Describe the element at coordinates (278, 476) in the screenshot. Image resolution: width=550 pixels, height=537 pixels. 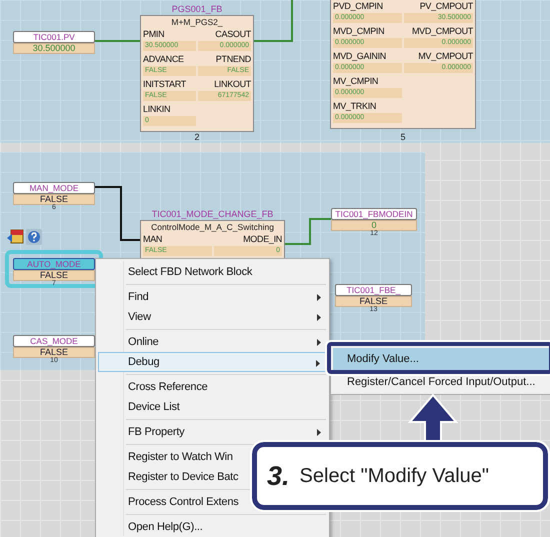
I see `step-number: 3.` at that location.